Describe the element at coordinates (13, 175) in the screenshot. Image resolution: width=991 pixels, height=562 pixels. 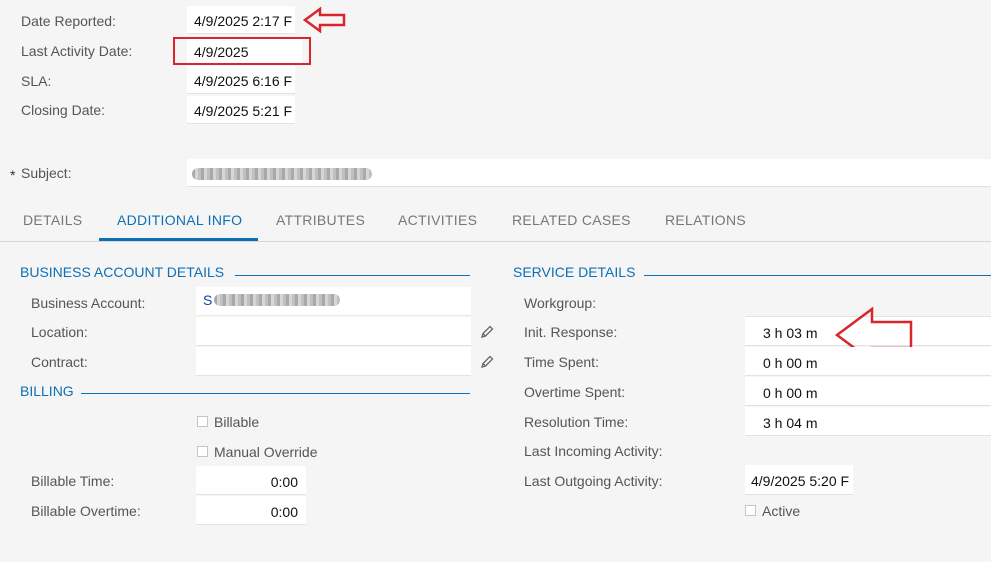
I see `required-marker: *` at that location.